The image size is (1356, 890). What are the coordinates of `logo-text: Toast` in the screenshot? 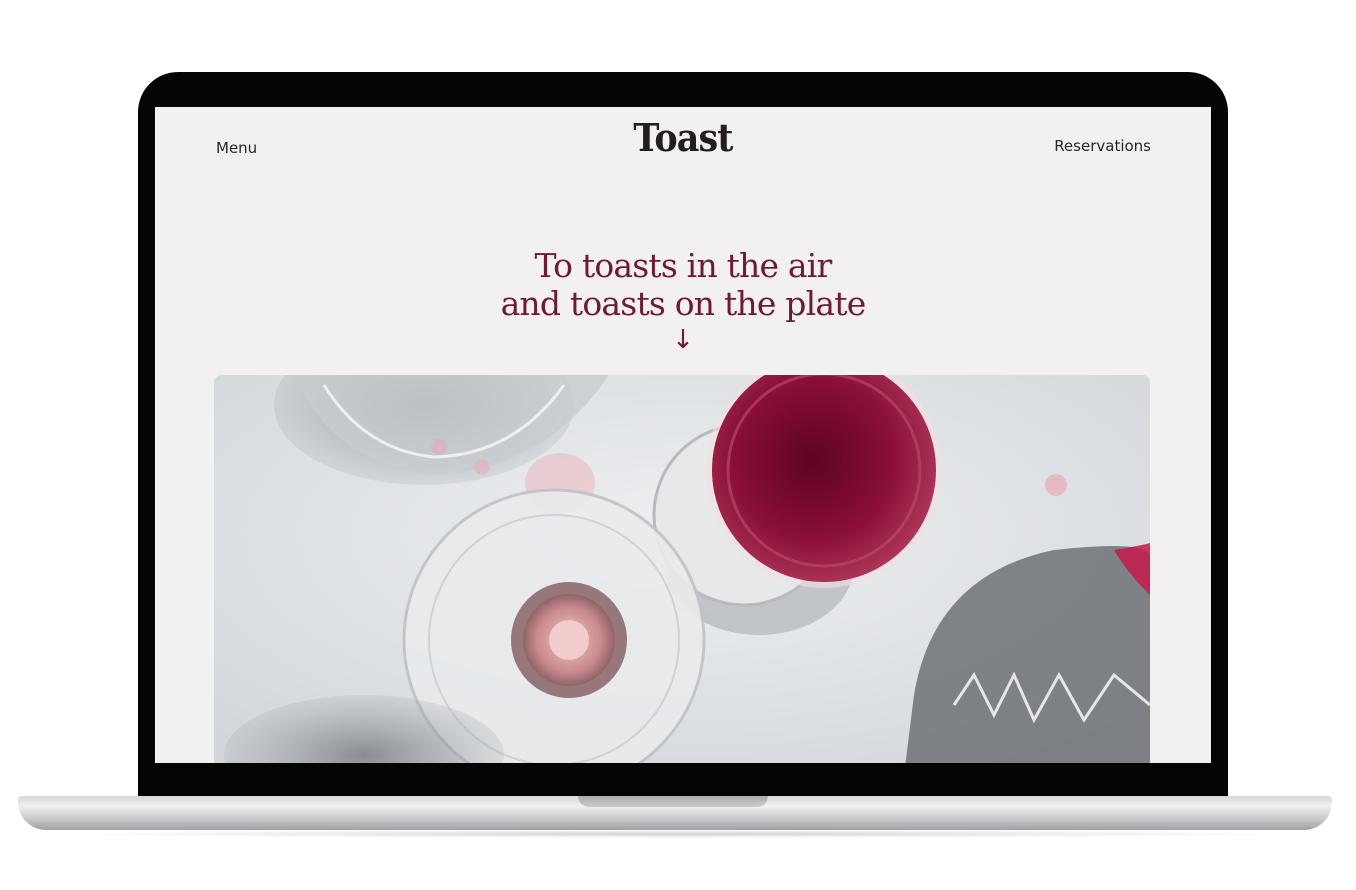 It's located at (683, 137).